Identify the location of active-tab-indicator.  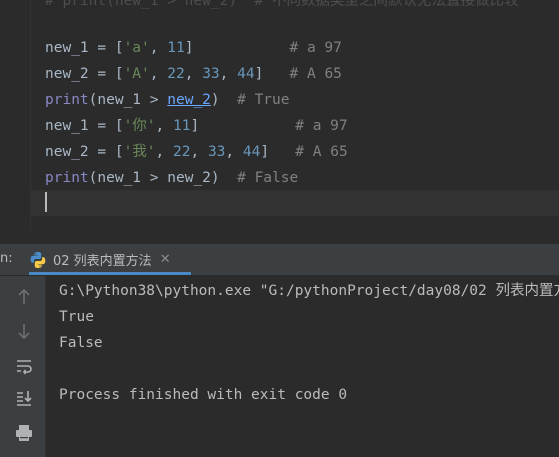
(110, 273).